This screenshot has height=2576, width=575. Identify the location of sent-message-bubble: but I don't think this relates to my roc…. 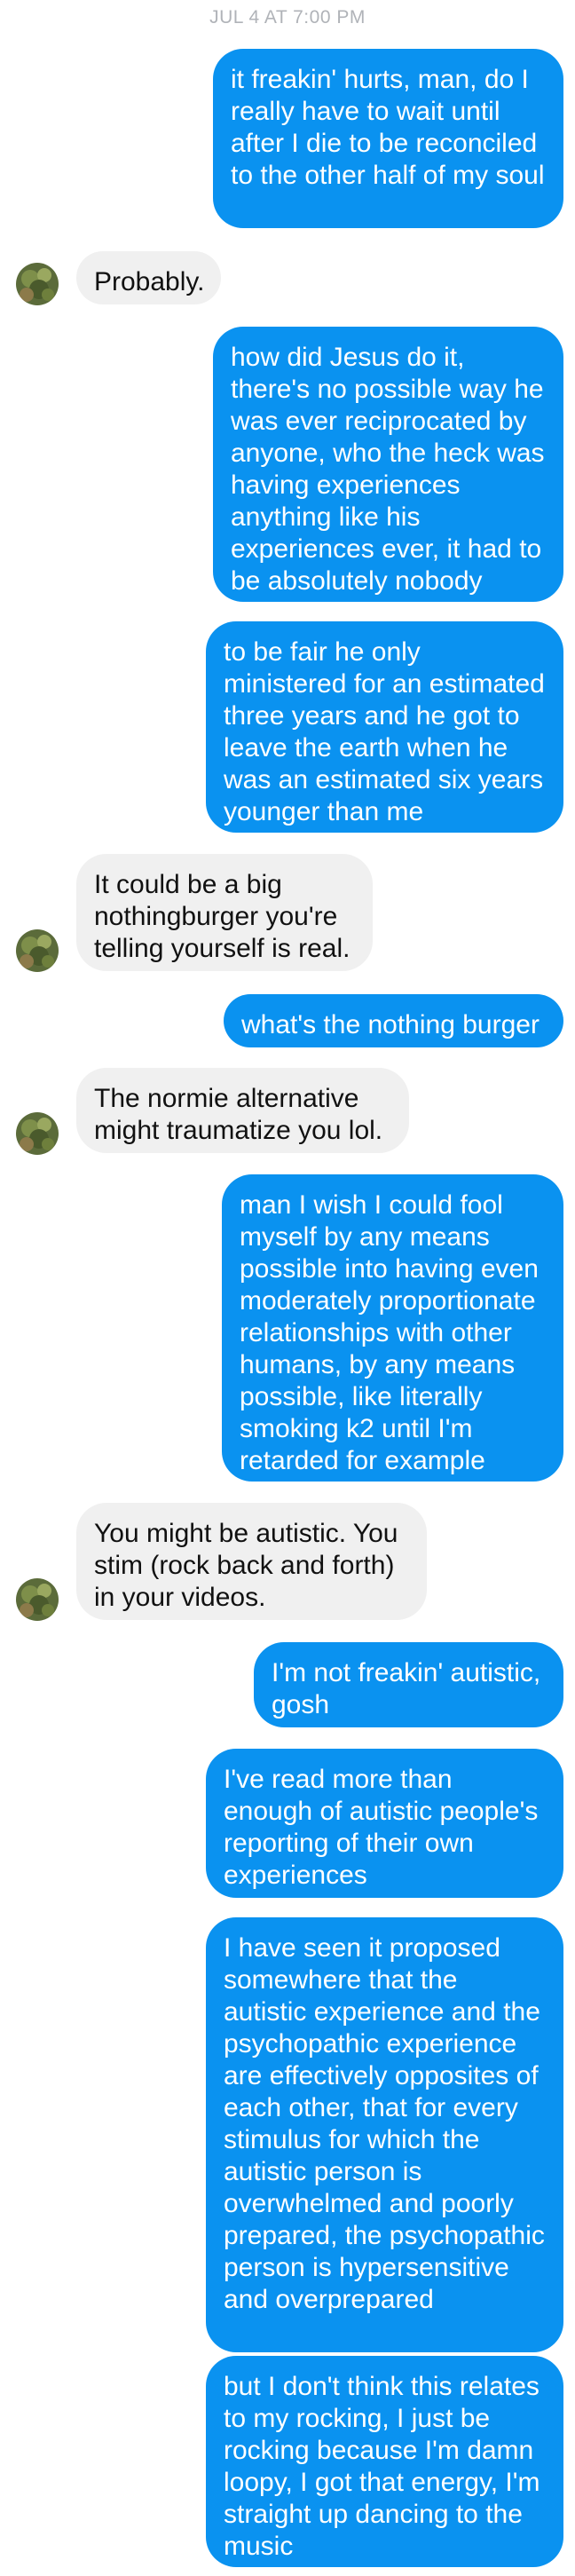
(384, 2461).